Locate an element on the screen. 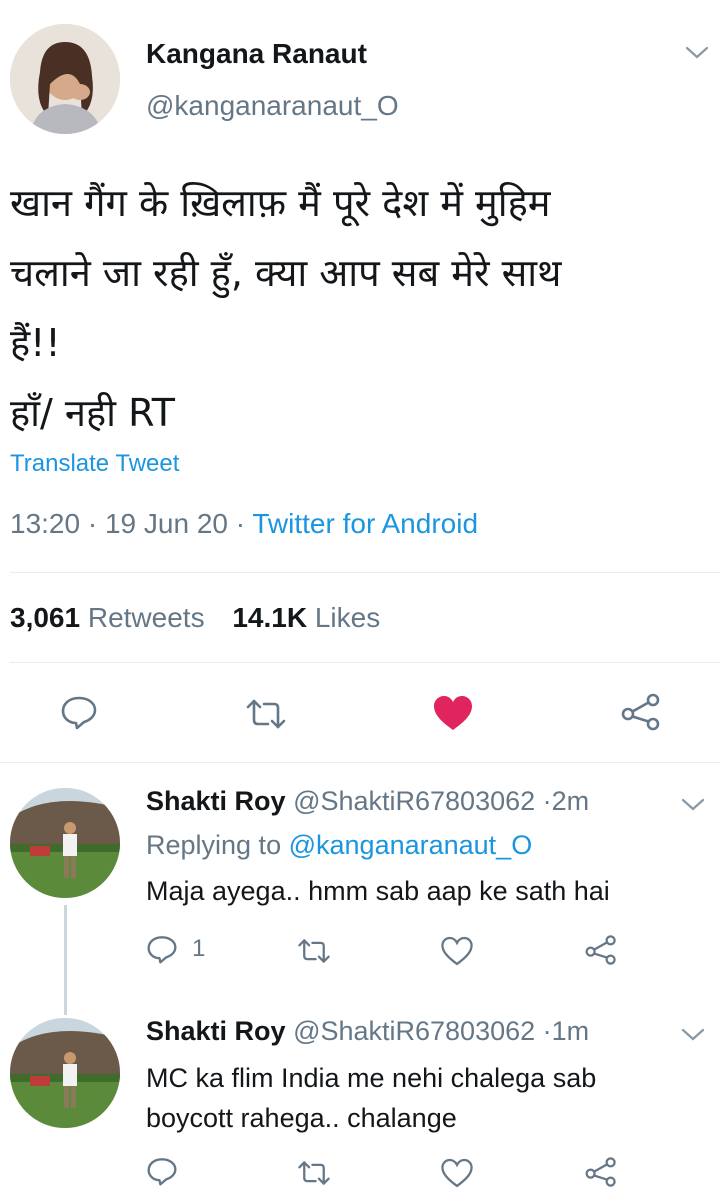 This screenshot has width=720, height=1190. retweets-stat: 3,061 Retweets is located at coordinates (111, 617).